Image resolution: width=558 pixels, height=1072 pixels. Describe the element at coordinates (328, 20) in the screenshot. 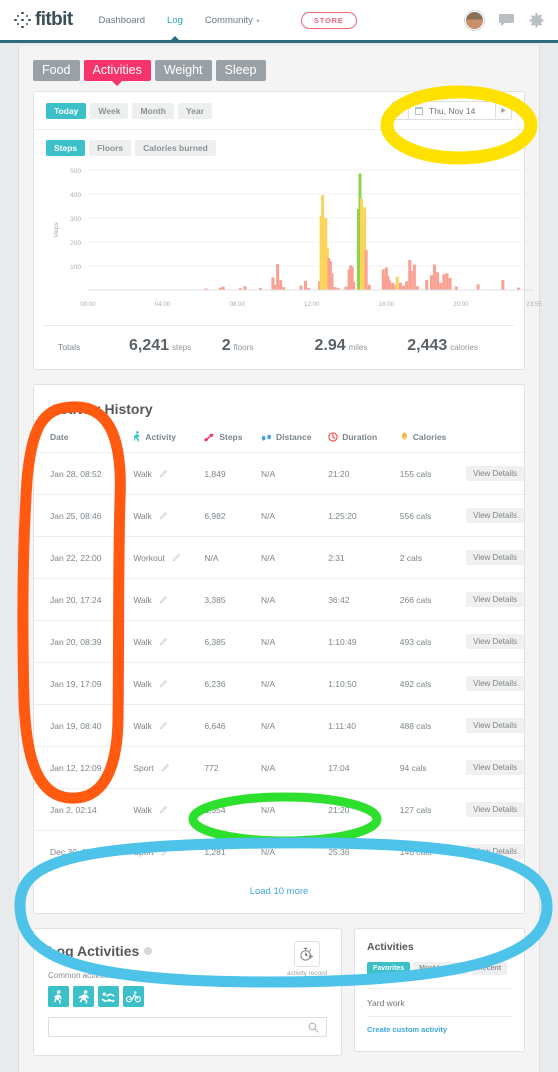

I see `store-button: STORE` at that location.